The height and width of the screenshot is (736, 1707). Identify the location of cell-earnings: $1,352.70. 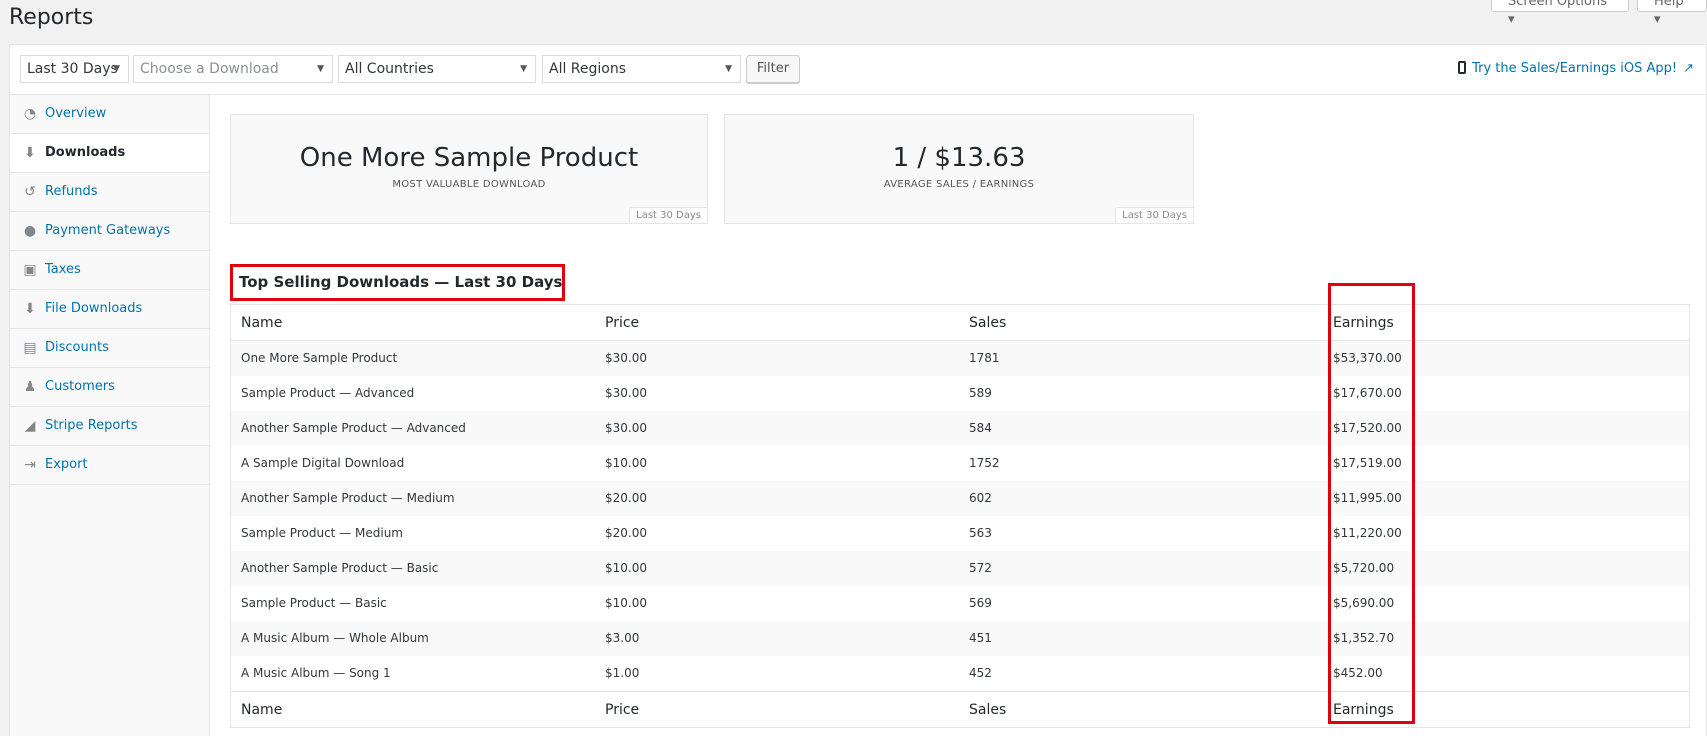
(1364, 638).